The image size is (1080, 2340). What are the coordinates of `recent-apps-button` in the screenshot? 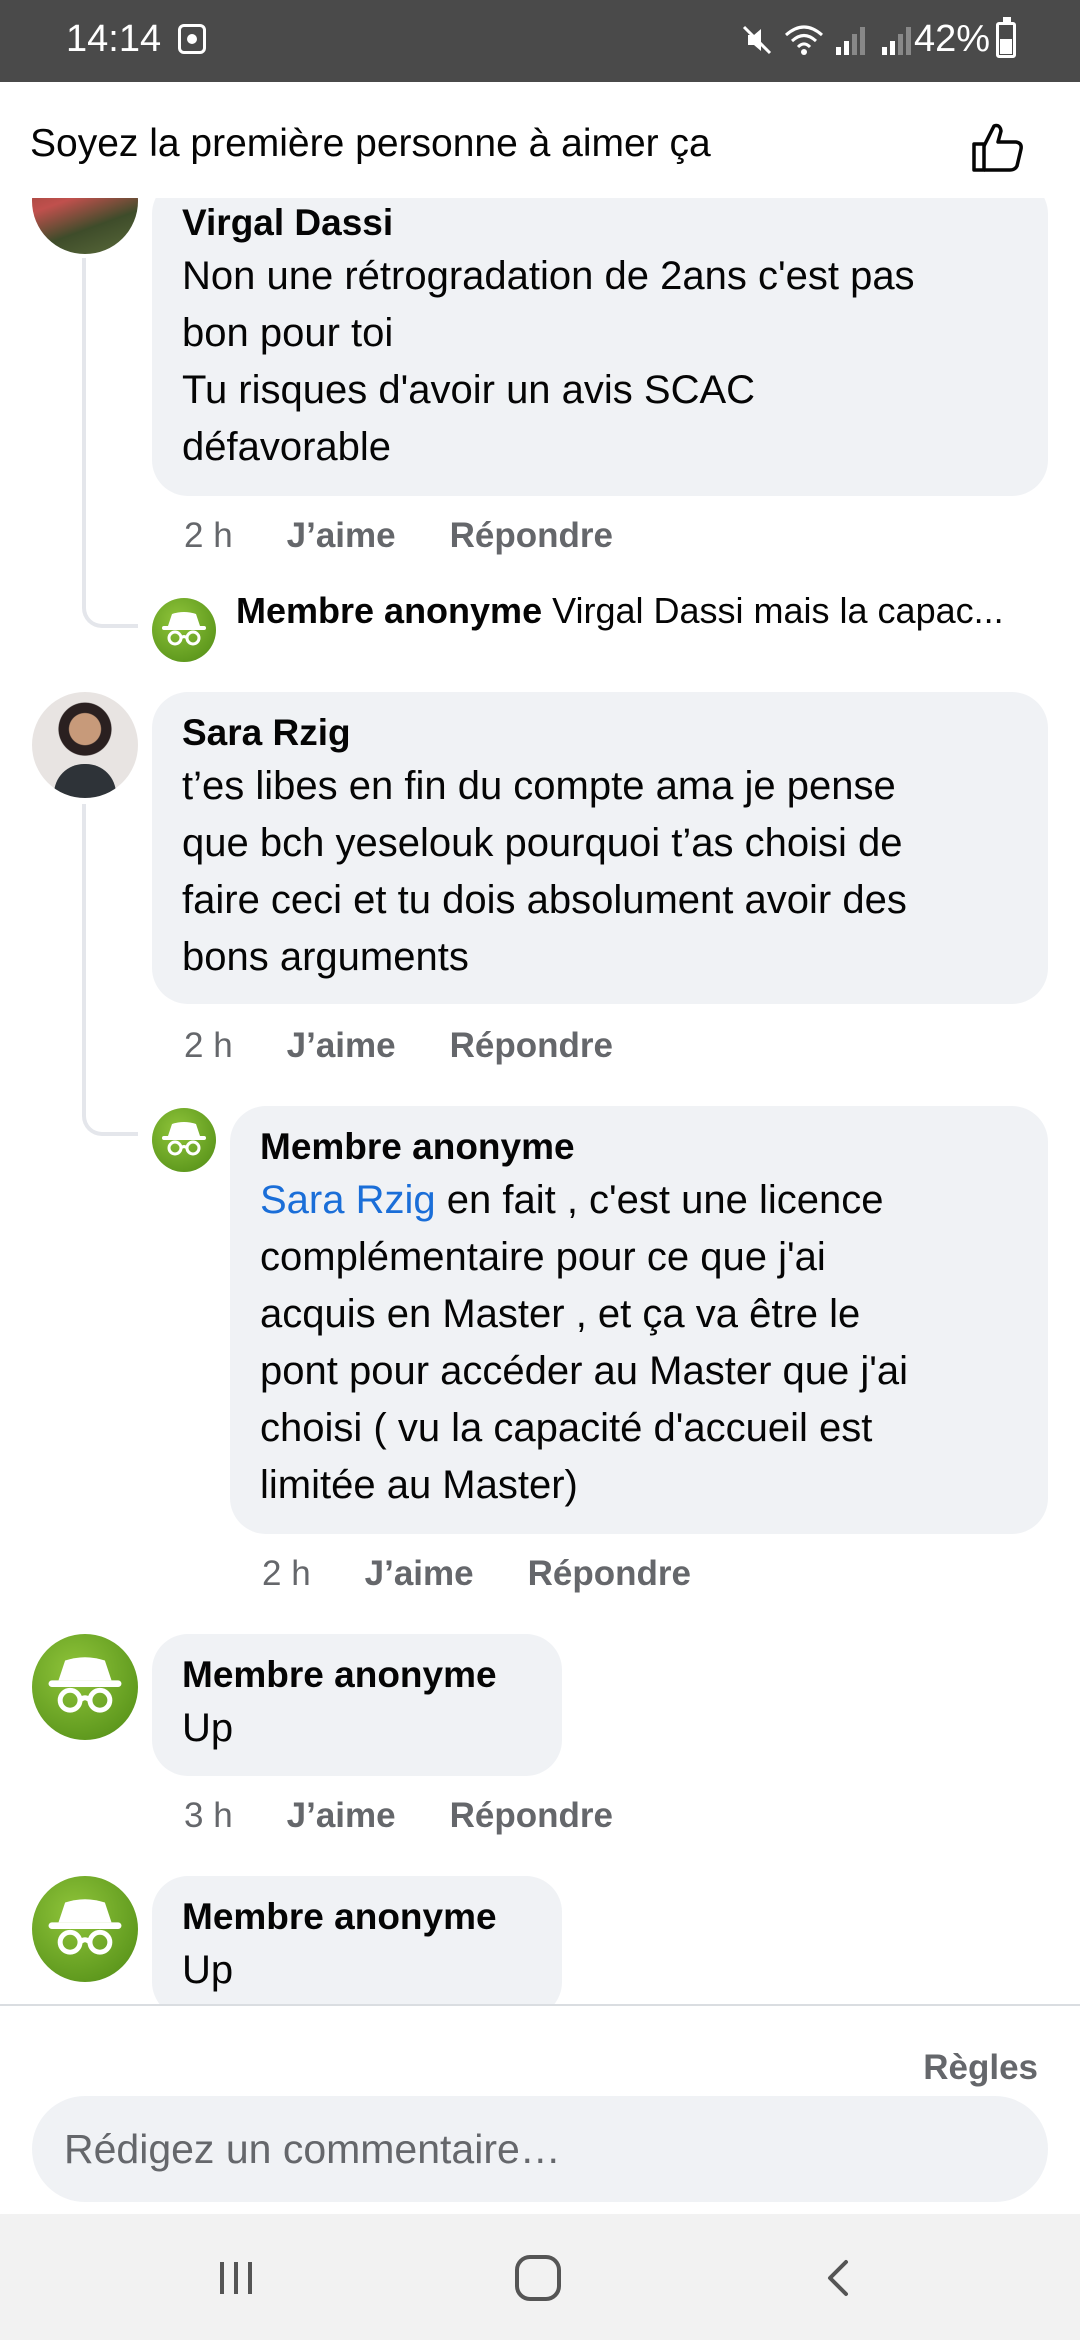 It's located at (236, 2278).